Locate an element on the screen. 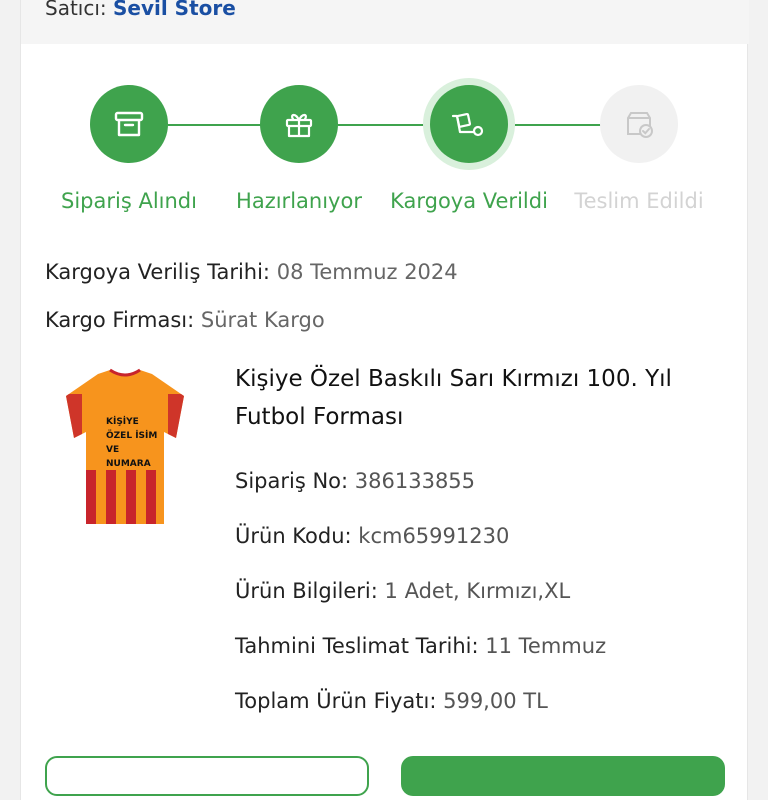 The height and width of the screenshot is (800, 768). product-code-row: Ürün Kodu: kcm65991230 is located at coordinates (372, 536).